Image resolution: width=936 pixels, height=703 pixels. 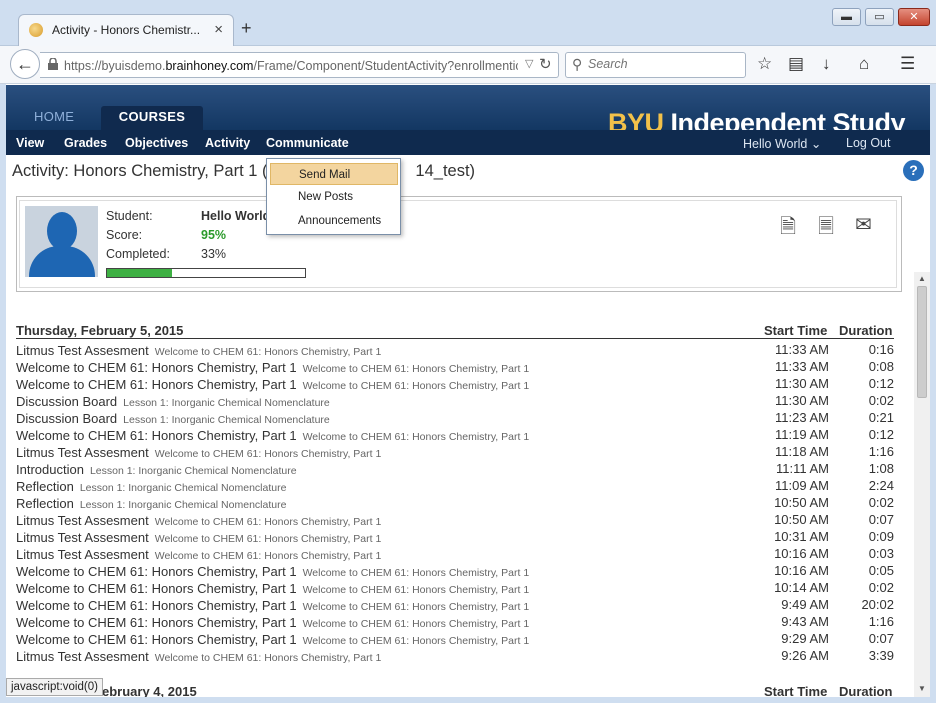 What do you see at coordinates (922, 688) in the screenshot?
I see `scroll-down-icon: ▼` at bounding box center [922, 688].